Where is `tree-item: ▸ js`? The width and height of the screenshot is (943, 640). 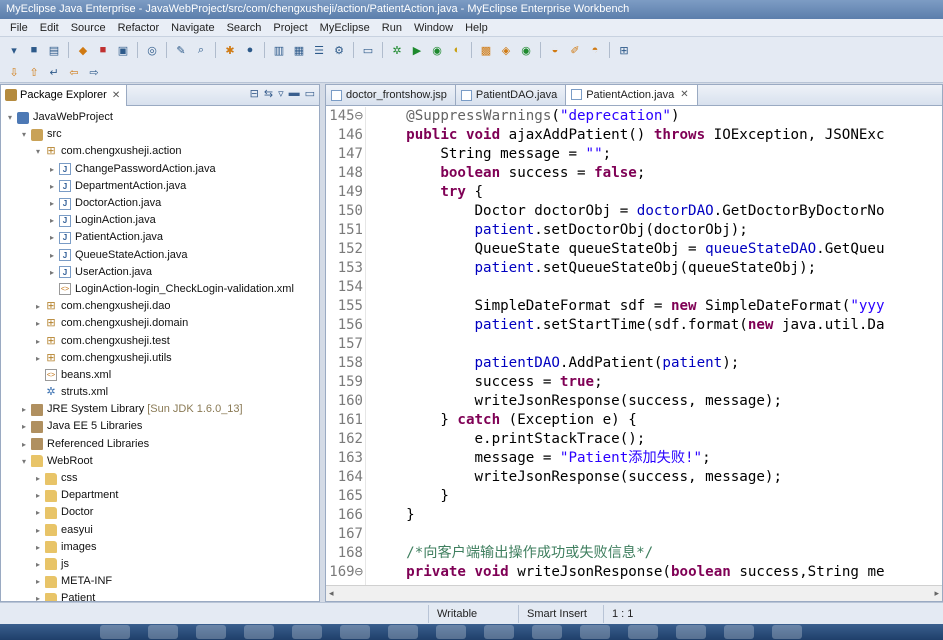 tree-item: ▸ js is located at coordinates (160, 564).